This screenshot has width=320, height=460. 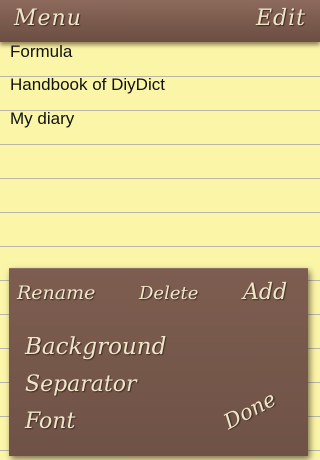 What do you see at coordinates (48, 18) in the screenshot?
I see `menu-button: Menu` at bounding box center [48, 18].